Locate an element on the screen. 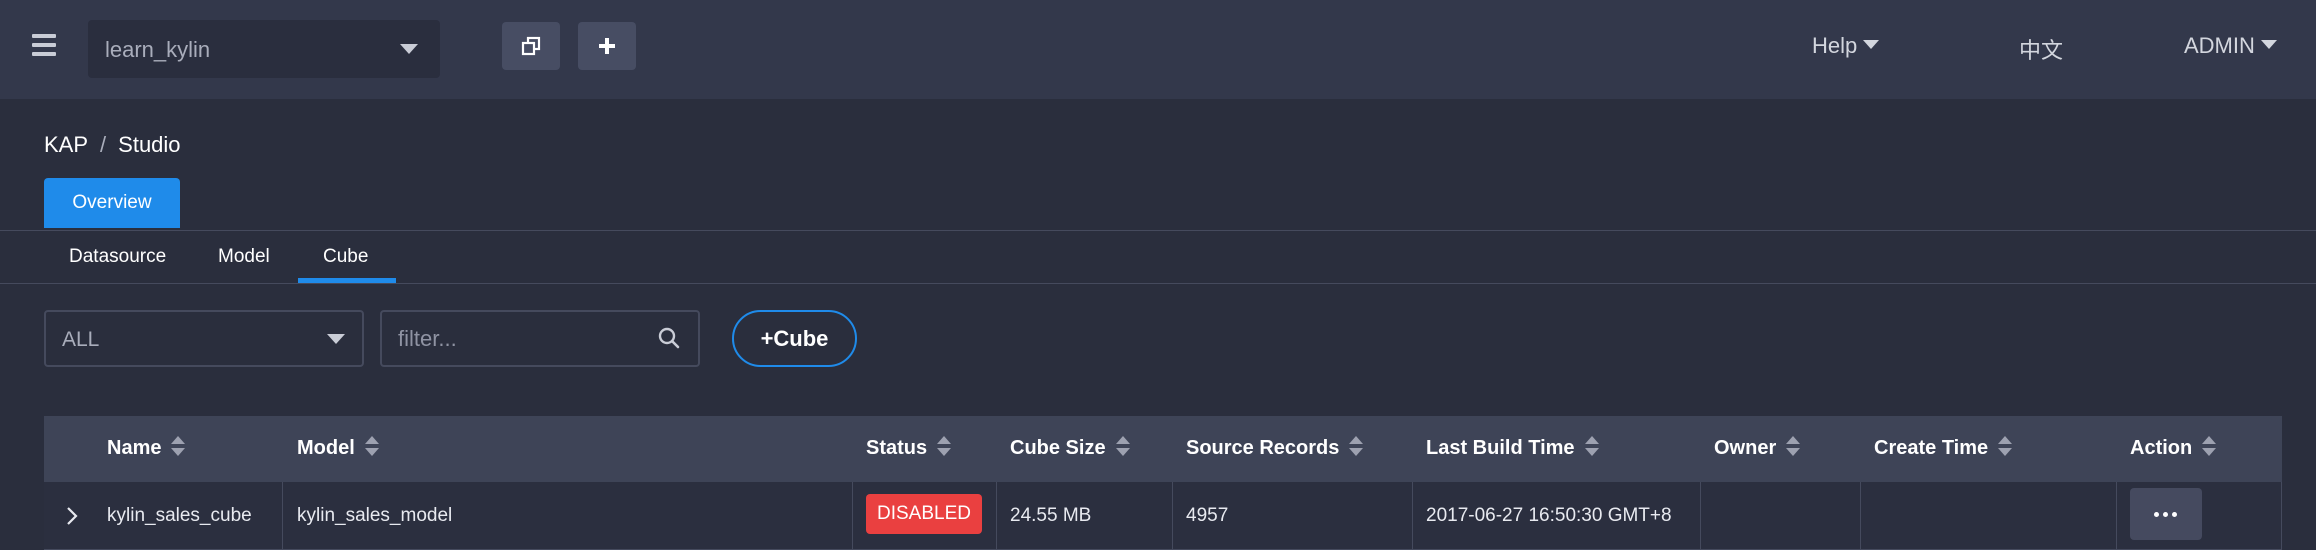 This screenshot has height=550, width=2316. cell-model: kylin_sales_model is located at coordinates (375, 515).